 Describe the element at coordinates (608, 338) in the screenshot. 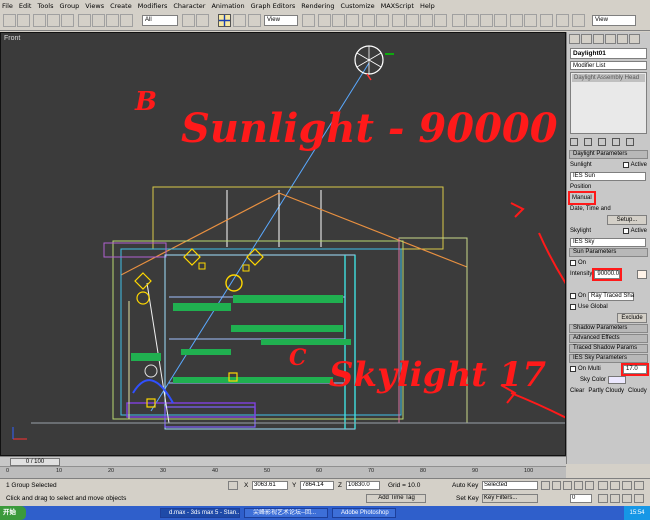

I see `rollout-advanced-effects: Advanced Effects` at that location.